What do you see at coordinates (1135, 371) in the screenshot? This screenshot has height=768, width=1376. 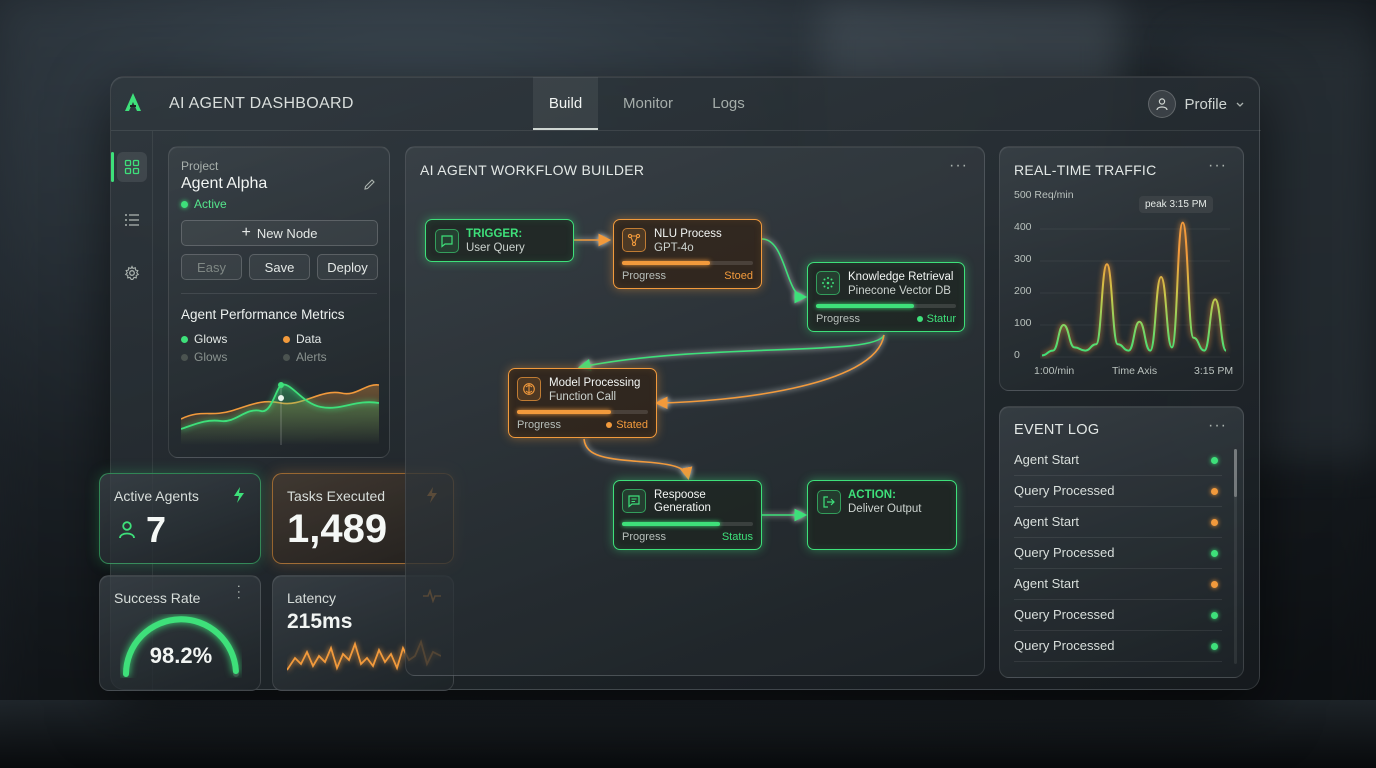 I see `x-axis-label: Time Axis` at bounding box center [1135, 371].